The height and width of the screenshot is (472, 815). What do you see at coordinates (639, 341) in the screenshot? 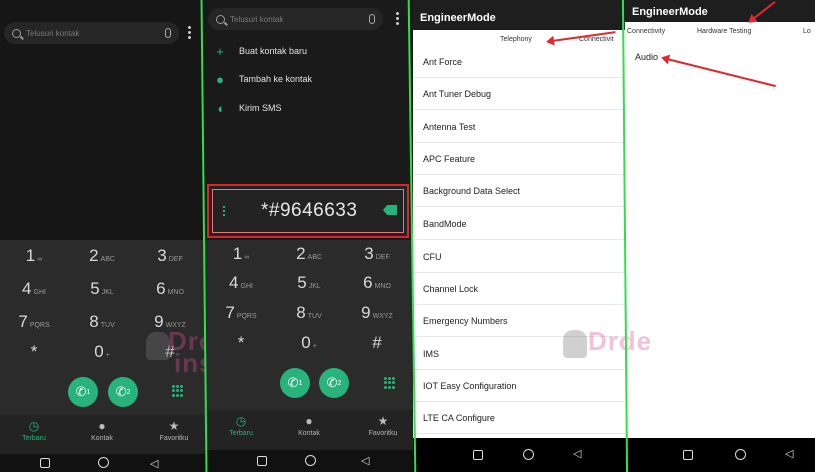
I see `watermark: inside` at bounding box center [639, 341].